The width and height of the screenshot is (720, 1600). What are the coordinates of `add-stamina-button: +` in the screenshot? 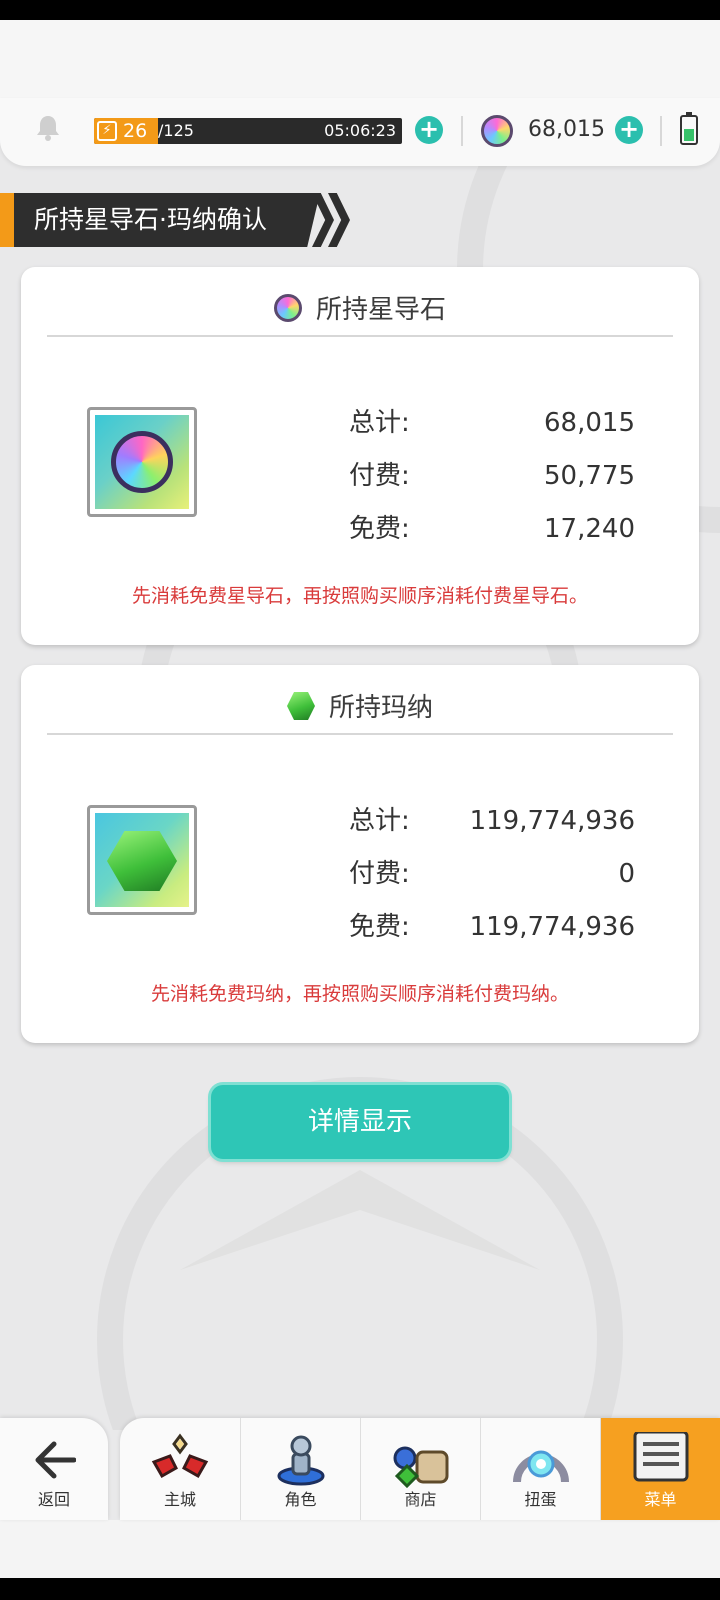 It's located at (429, 130).